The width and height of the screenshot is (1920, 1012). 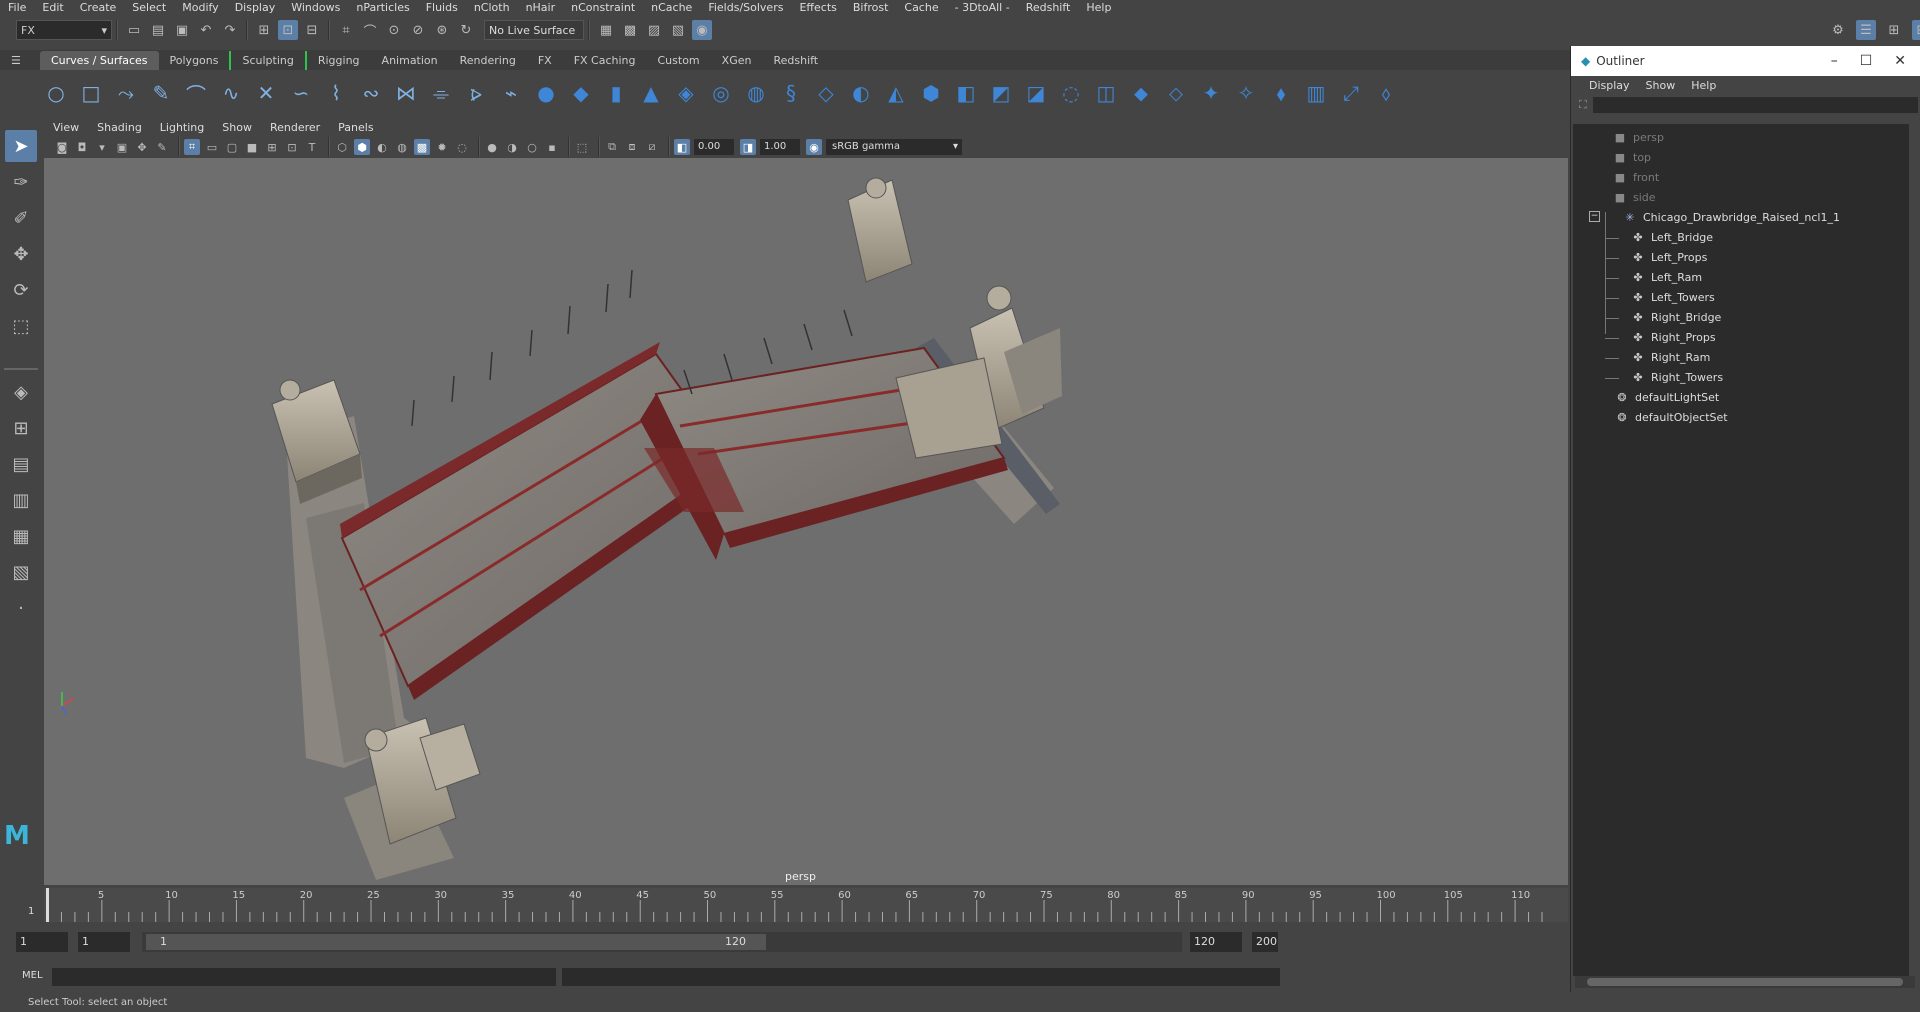 I want to click on panel-menu-lighting: Lighting, so click(x=182, y=127).